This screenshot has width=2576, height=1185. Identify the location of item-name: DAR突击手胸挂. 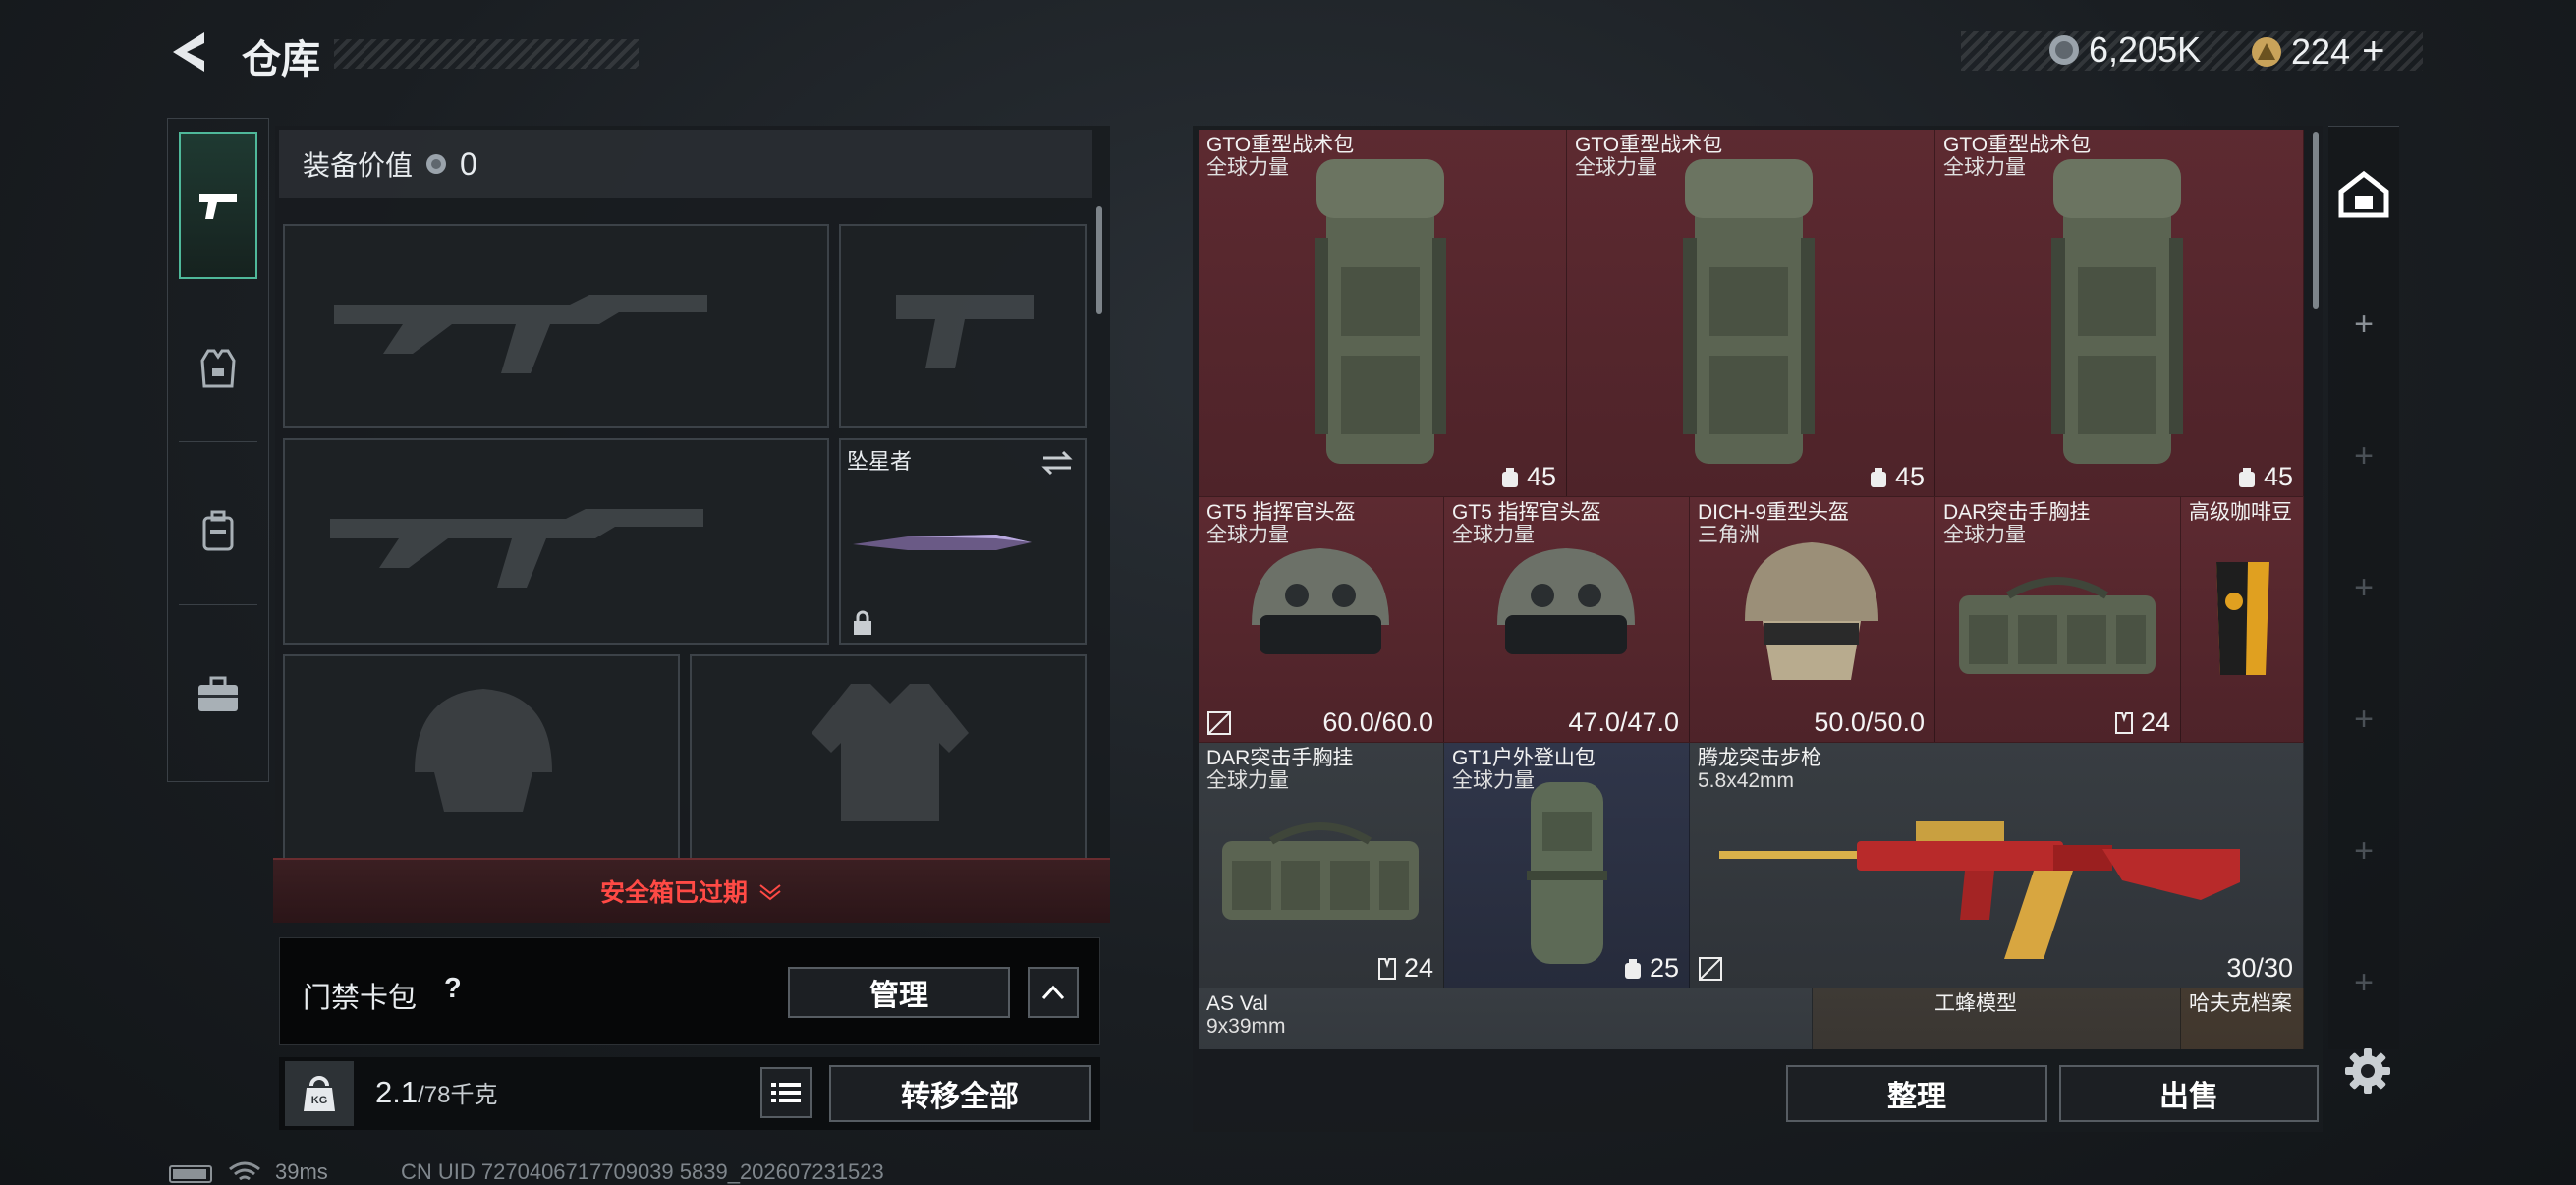
(2017, 513).